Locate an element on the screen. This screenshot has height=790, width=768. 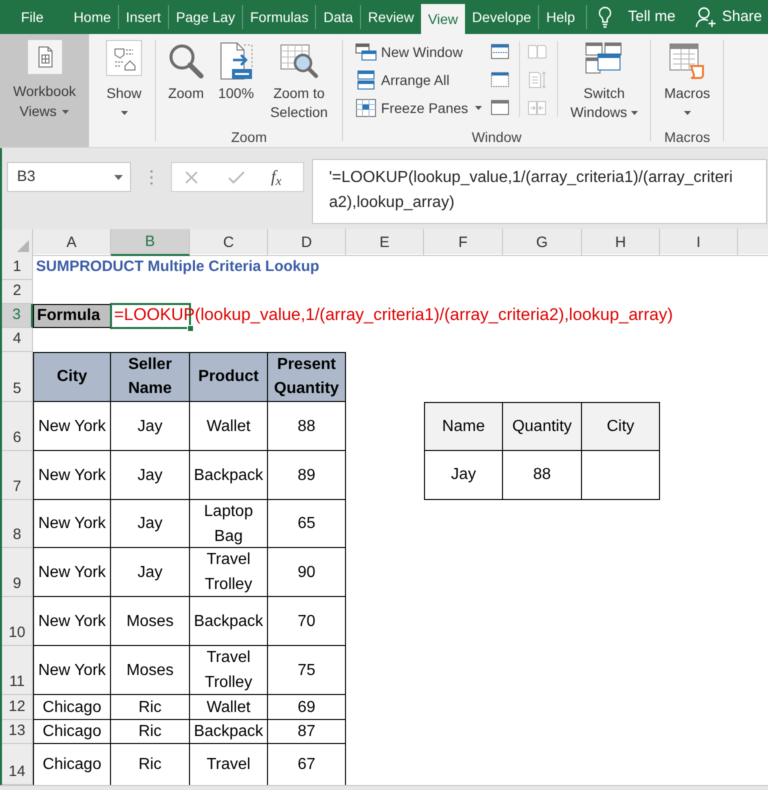
row-header: 3 is located at coordinates (17, 316).